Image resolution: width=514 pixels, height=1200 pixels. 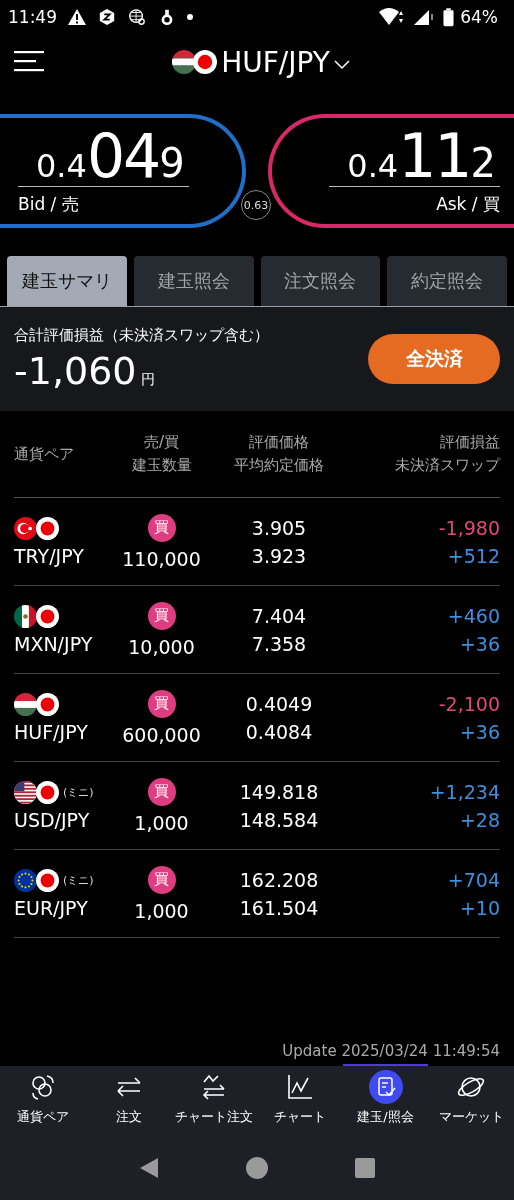 What do you see at coordinates (123, 156) in the screenshot?
I see `price-pips: 04` at bounding box center [123, 156].